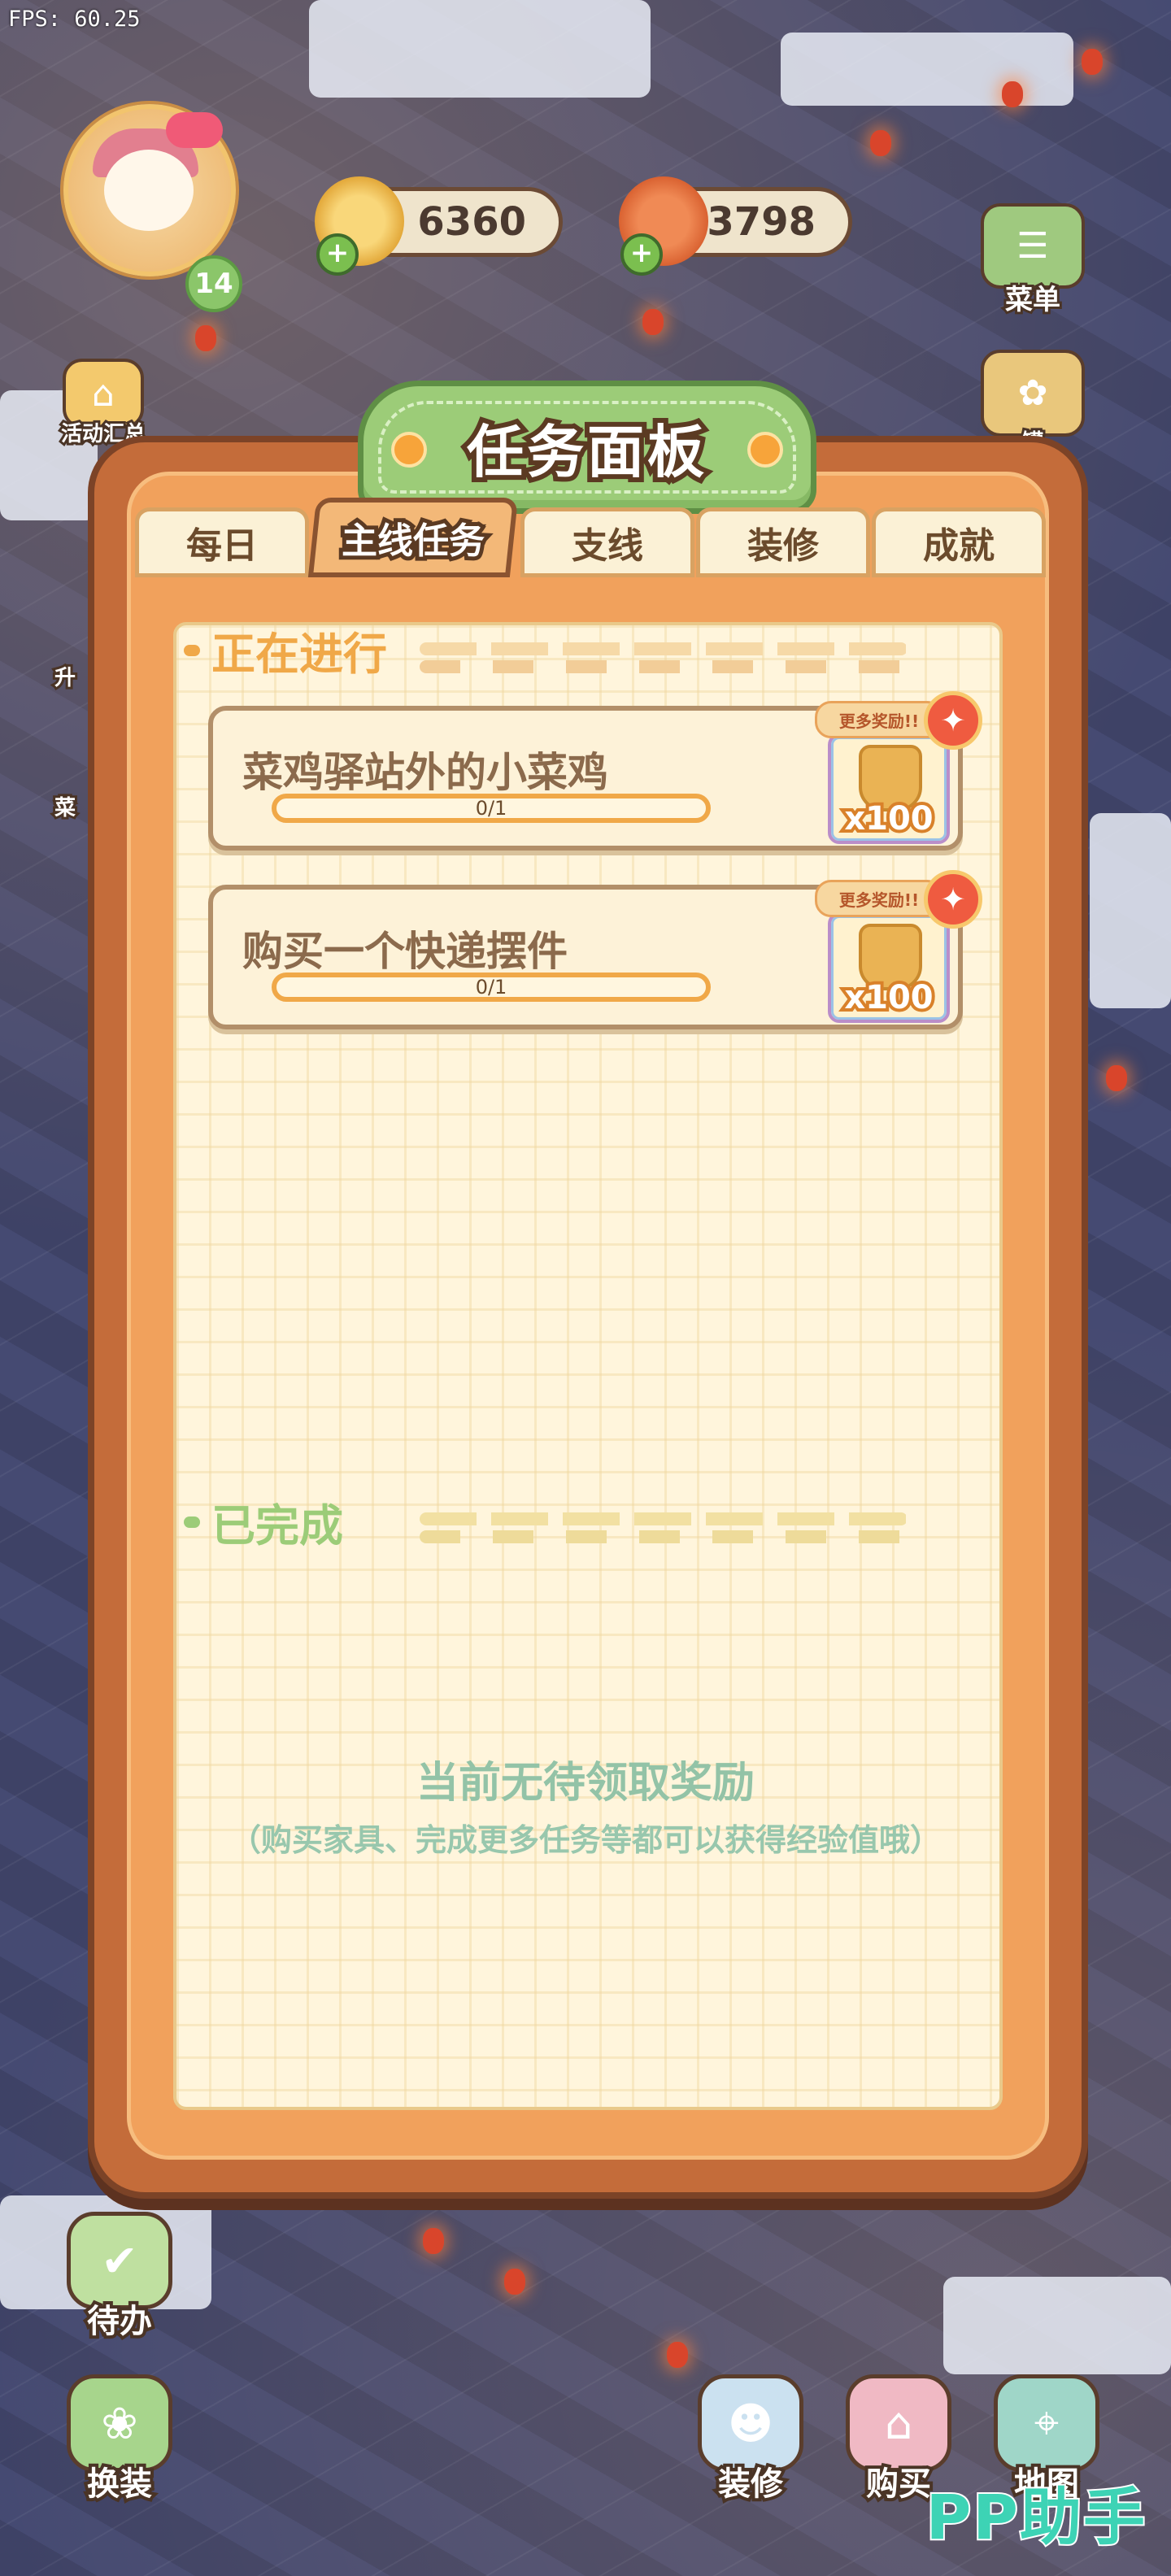 This screenshot has height=2576, width=1171. I want to click on tab-main: 主线任务, so click(413, 538).